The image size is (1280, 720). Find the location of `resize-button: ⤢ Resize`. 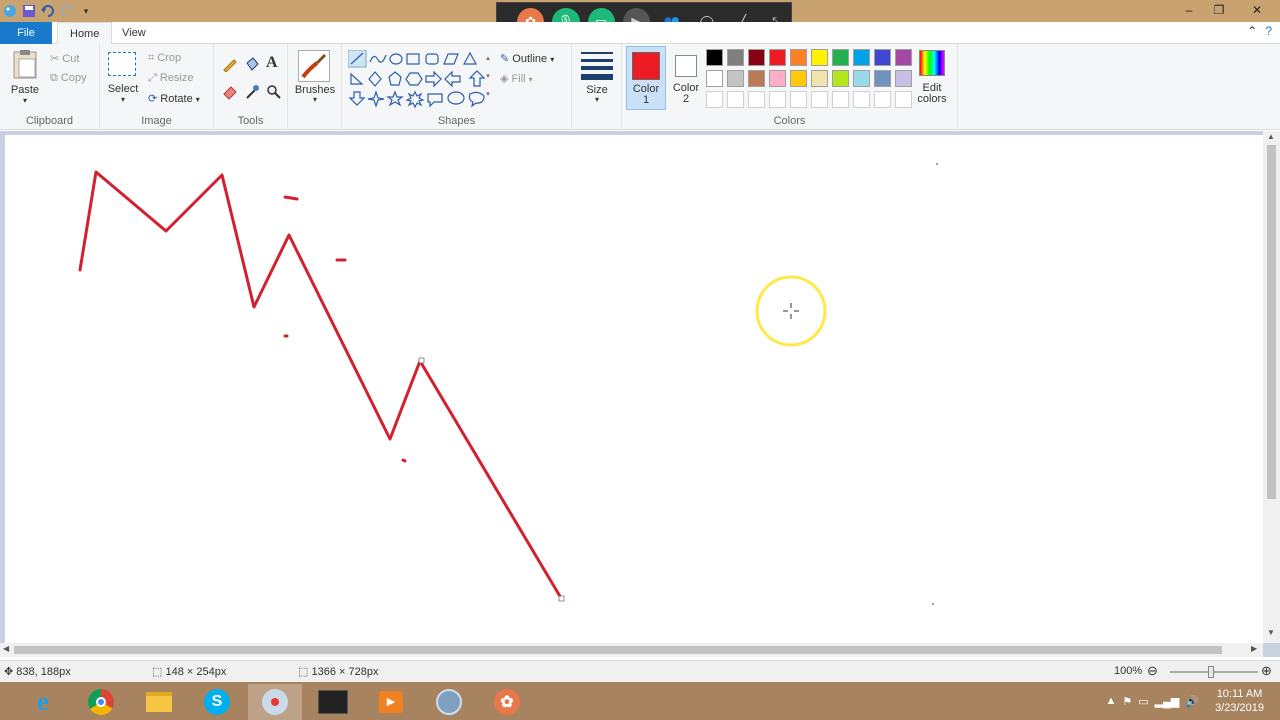

resize-button: ⤢ Resize is located at coordinates (171, 78).